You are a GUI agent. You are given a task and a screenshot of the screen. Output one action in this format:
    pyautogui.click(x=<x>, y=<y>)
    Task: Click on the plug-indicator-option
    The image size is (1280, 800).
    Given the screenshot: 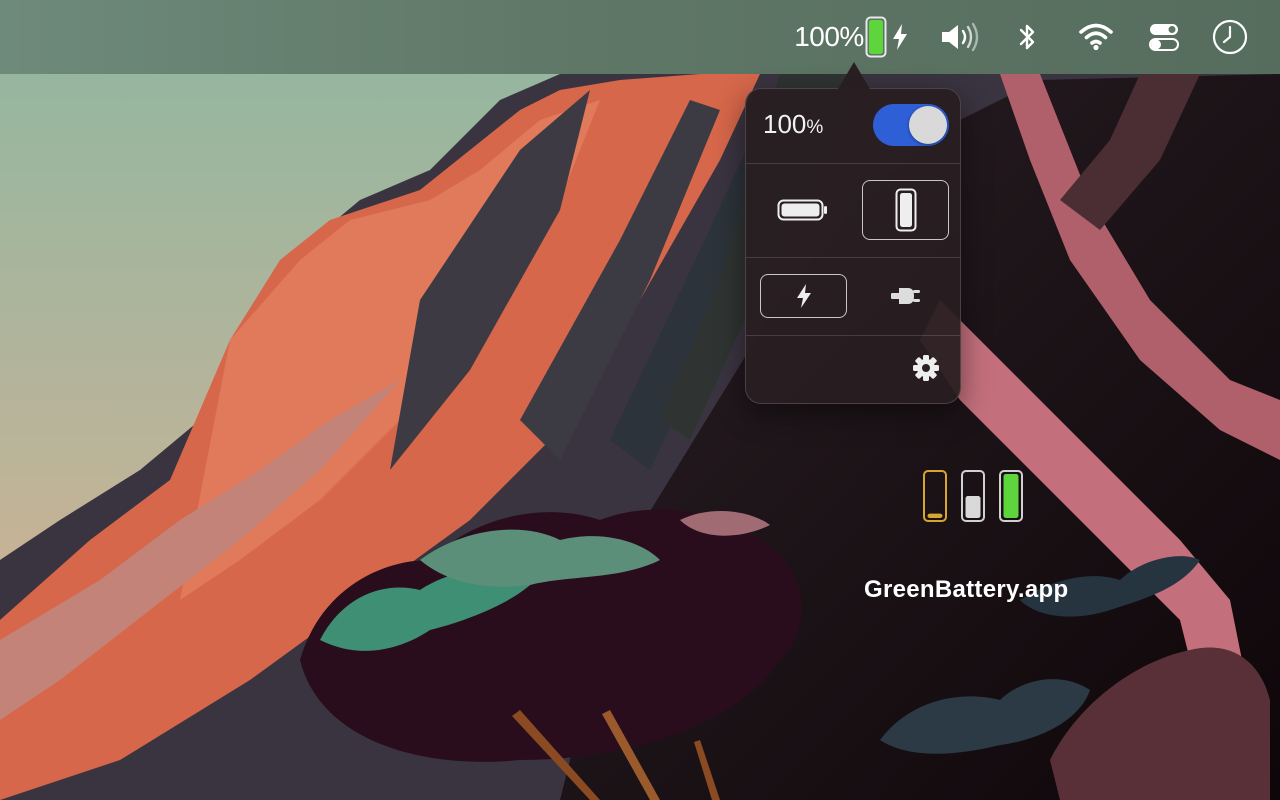 What is the action you would take?
    pyautogui.click(x=905, y=296)
    